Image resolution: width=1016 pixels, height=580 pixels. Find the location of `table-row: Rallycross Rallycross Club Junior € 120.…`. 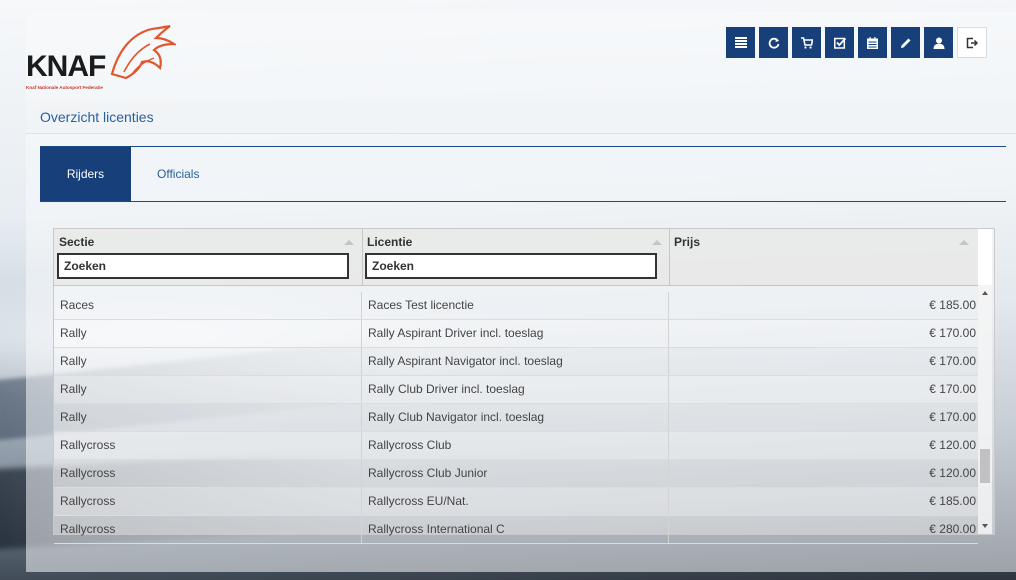

table-row: Rallycross Rallycross Club Junior € 120.… is located at coordinates (516, 474).